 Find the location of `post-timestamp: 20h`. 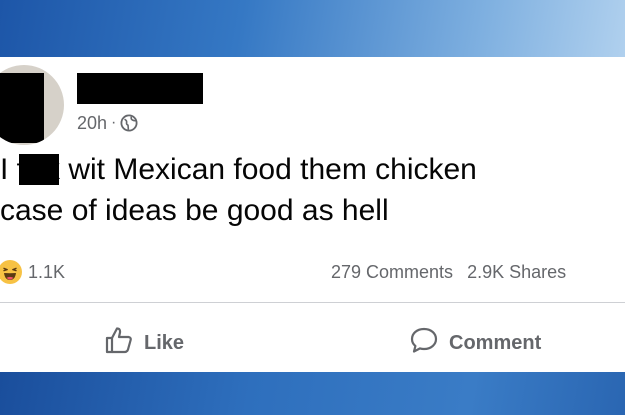

post-timestamp: 20h is located at coordinates (92, 123).